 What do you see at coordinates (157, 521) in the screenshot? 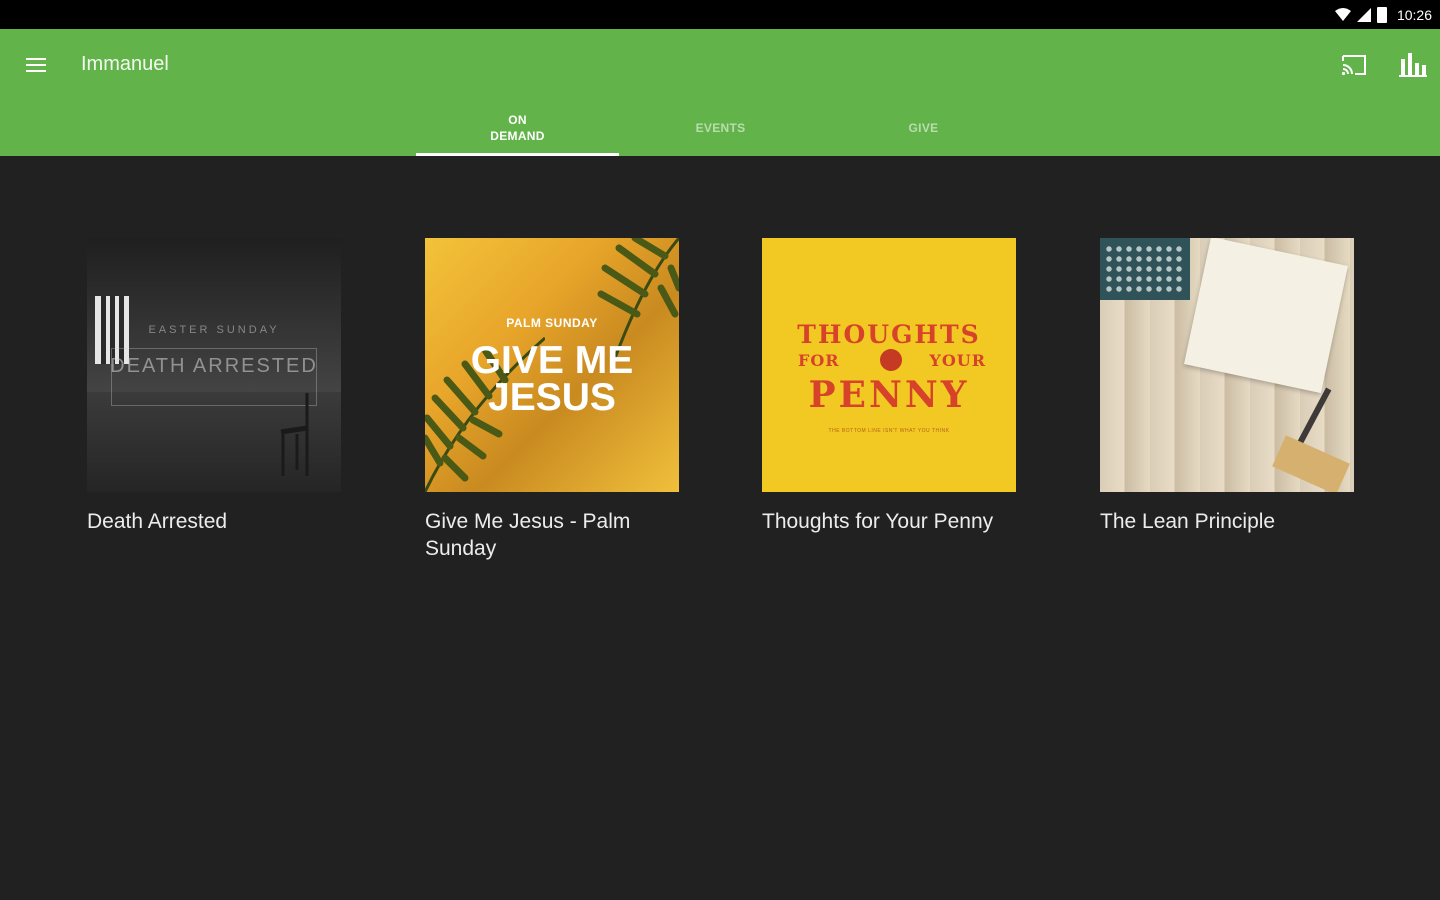
I see `series-title: Death Arrested` at bounding box center [157, 521].